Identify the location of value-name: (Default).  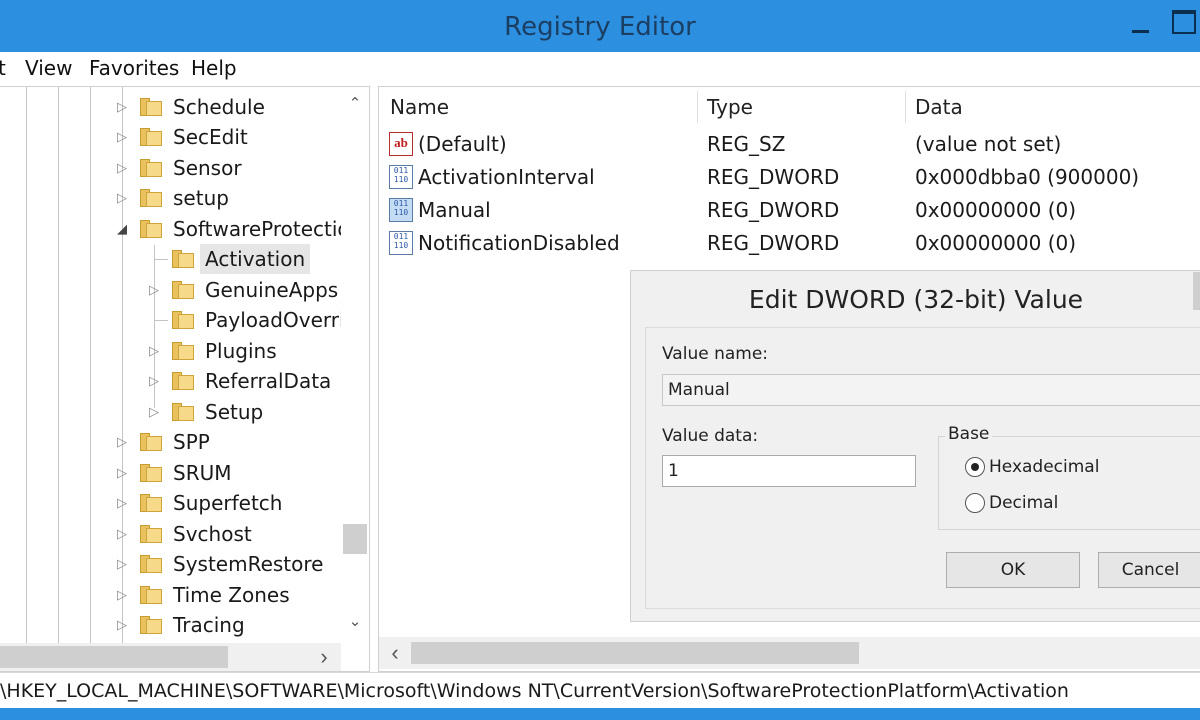
(462, 144).